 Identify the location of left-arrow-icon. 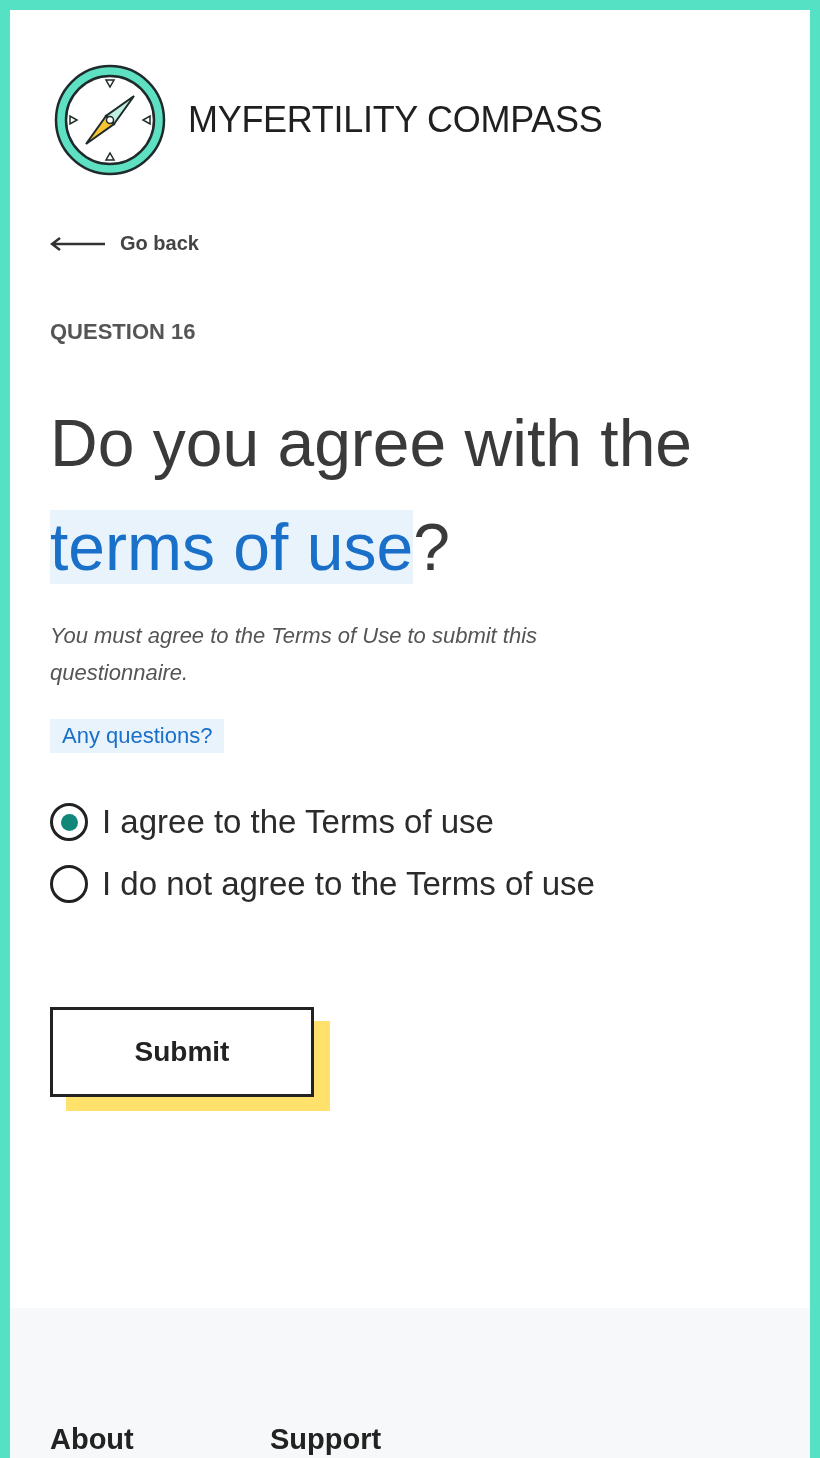
(78, 243).